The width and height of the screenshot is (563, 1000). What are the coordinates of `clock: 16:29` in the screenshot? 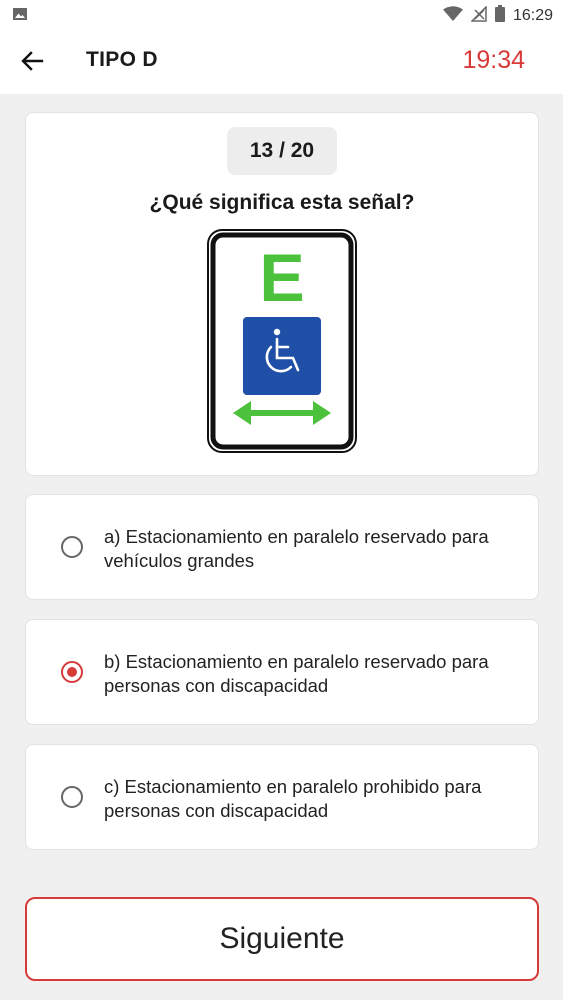 It's located at (532, 15).